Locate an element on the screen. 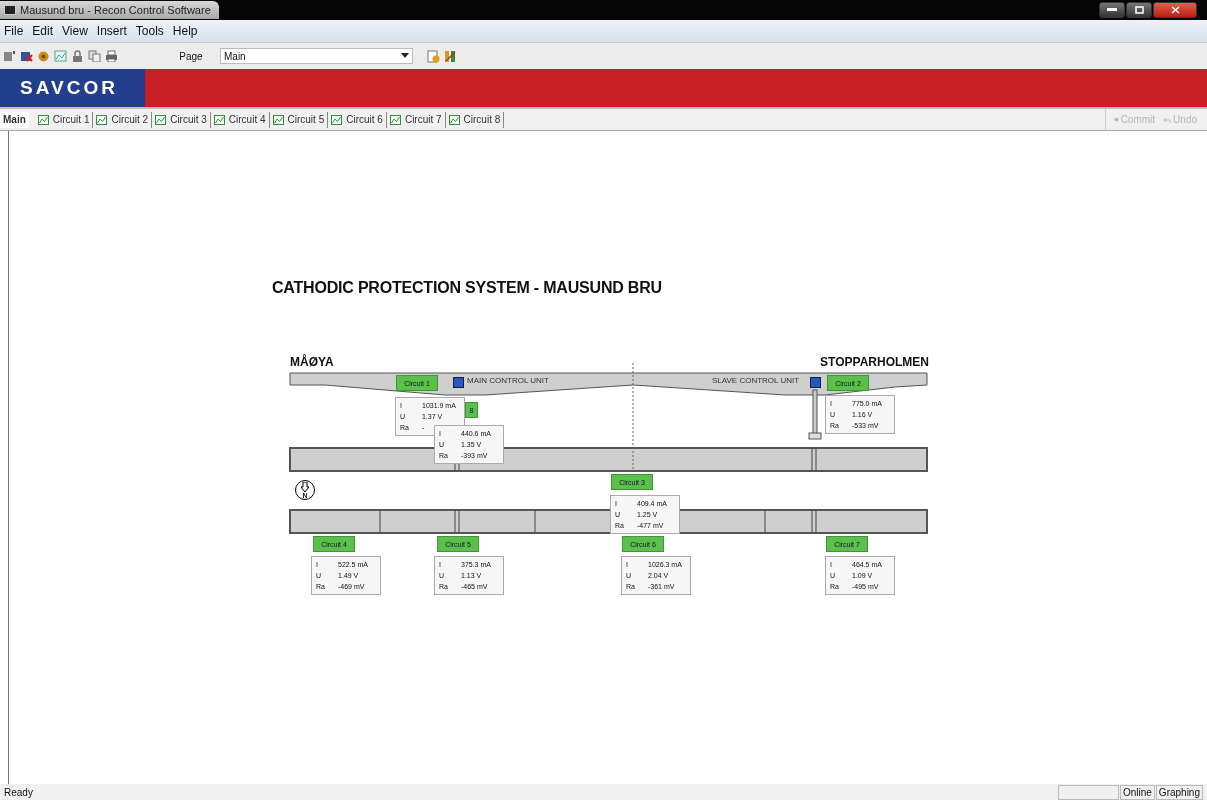  status-panel: Online is located at coordinates (1137, 792).